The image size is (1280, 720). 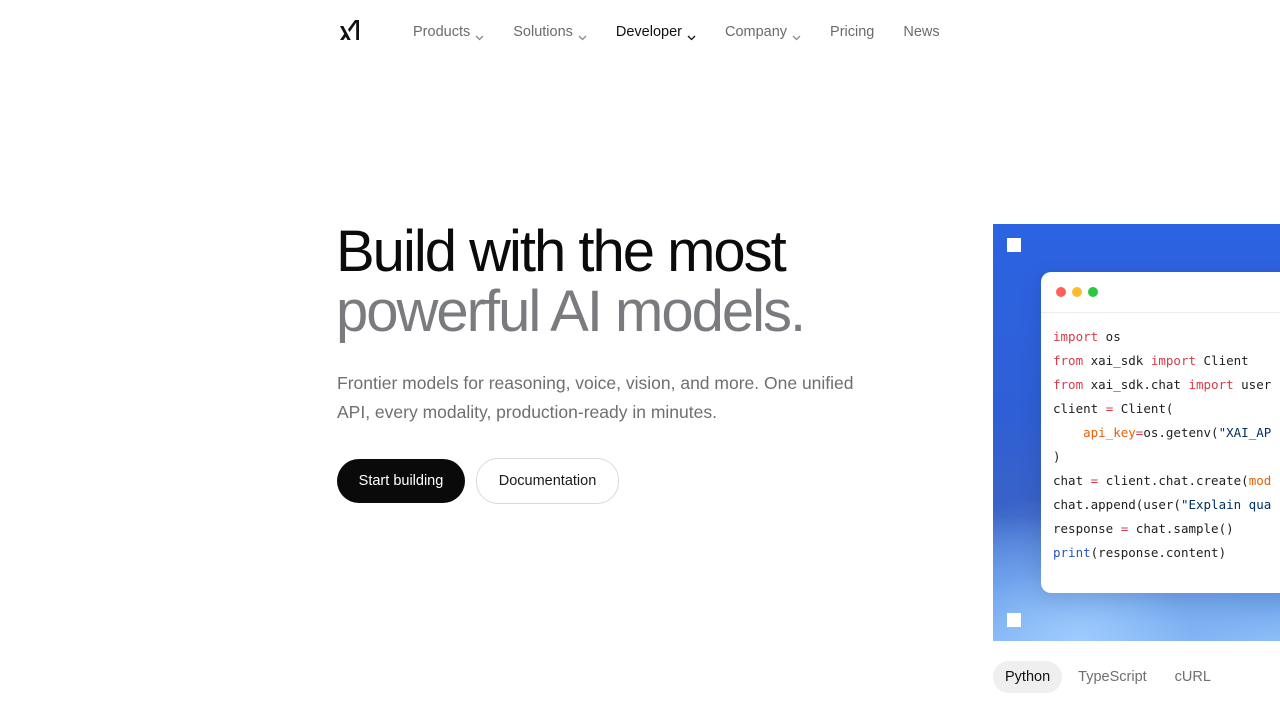 What do you see at coordinates (1181, 528) in the screenshot?
I see `code-token: chat.sample()` at bounding box center [1181, 528].